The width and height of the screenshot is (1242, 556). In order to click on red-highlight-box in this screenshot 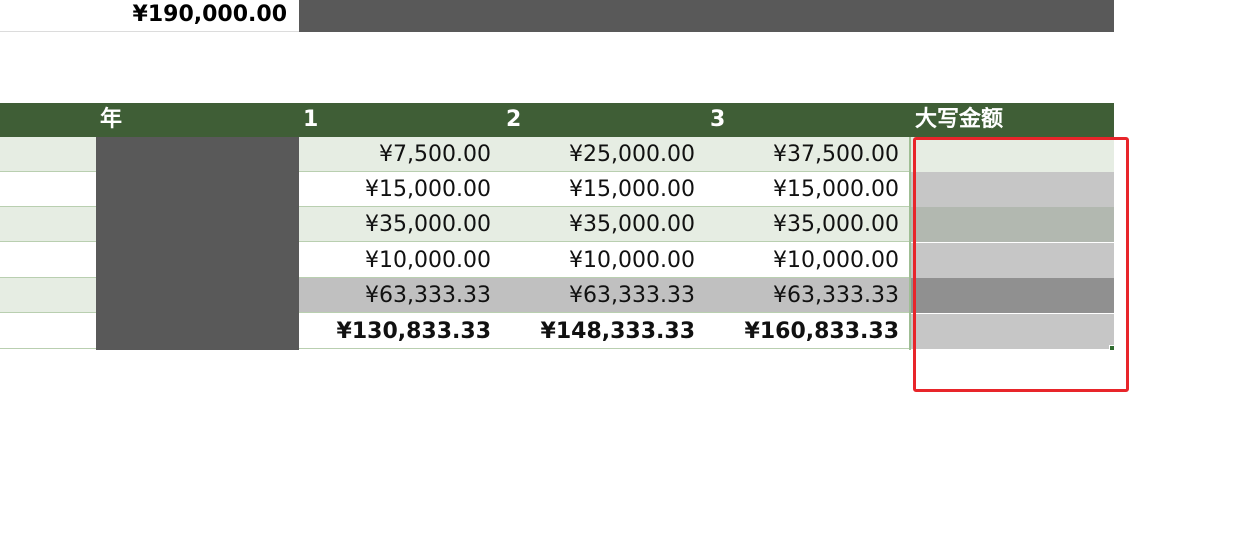, I will do `click(1021, 264)`.